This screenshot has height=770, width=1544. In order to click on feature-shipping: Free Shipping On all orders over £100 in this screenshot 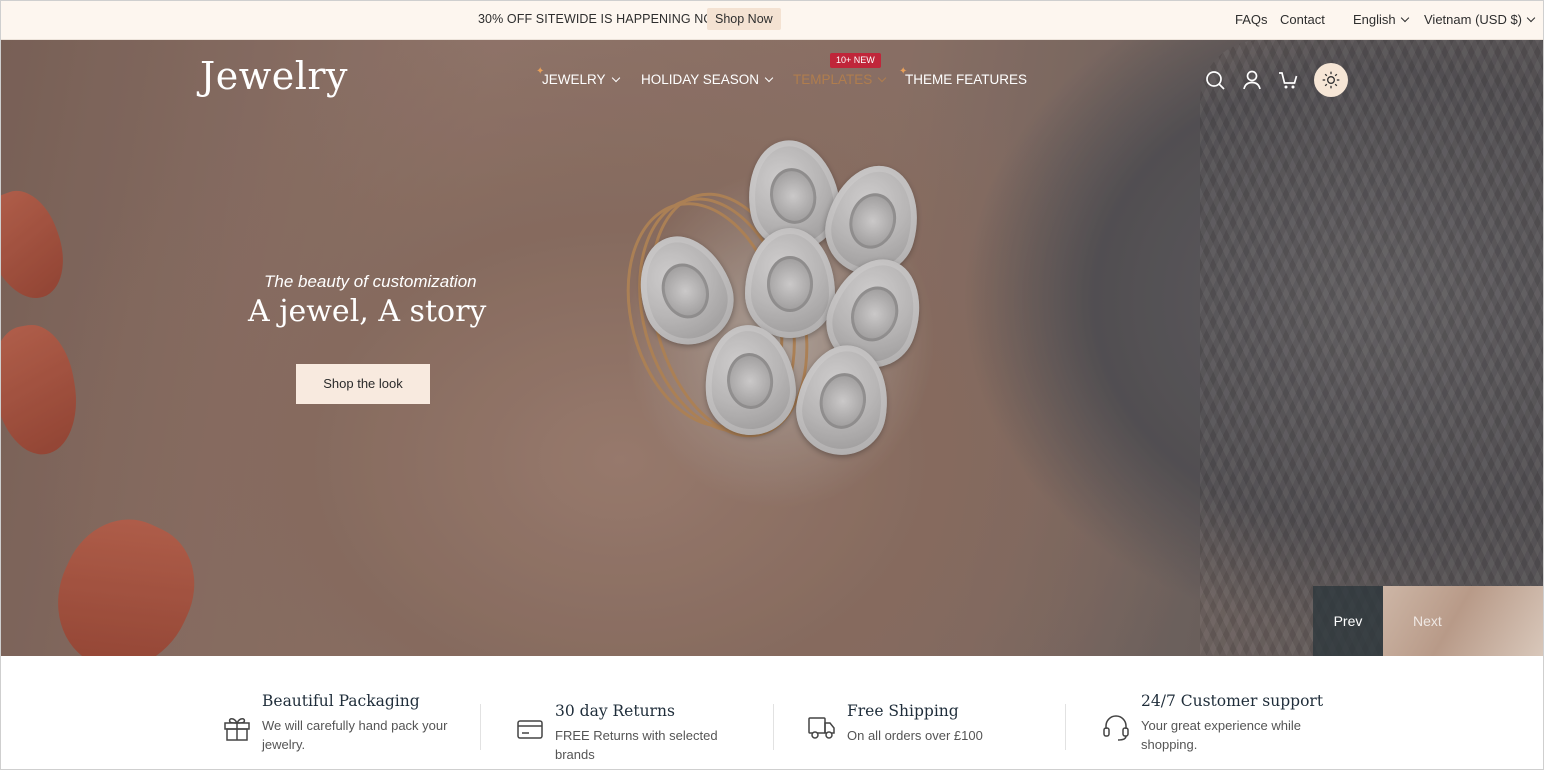, I will do `click(922, 723)`.